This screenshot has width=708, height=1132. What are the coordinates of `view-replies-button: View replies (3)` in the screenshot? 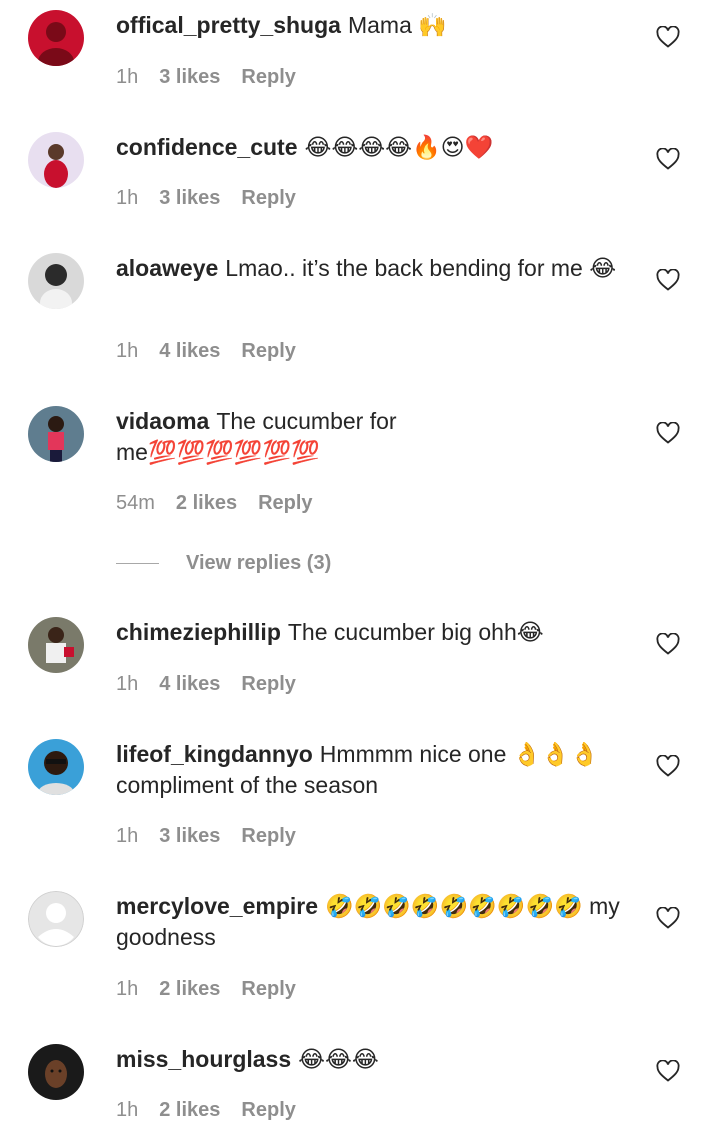 It's located at (223, 563).